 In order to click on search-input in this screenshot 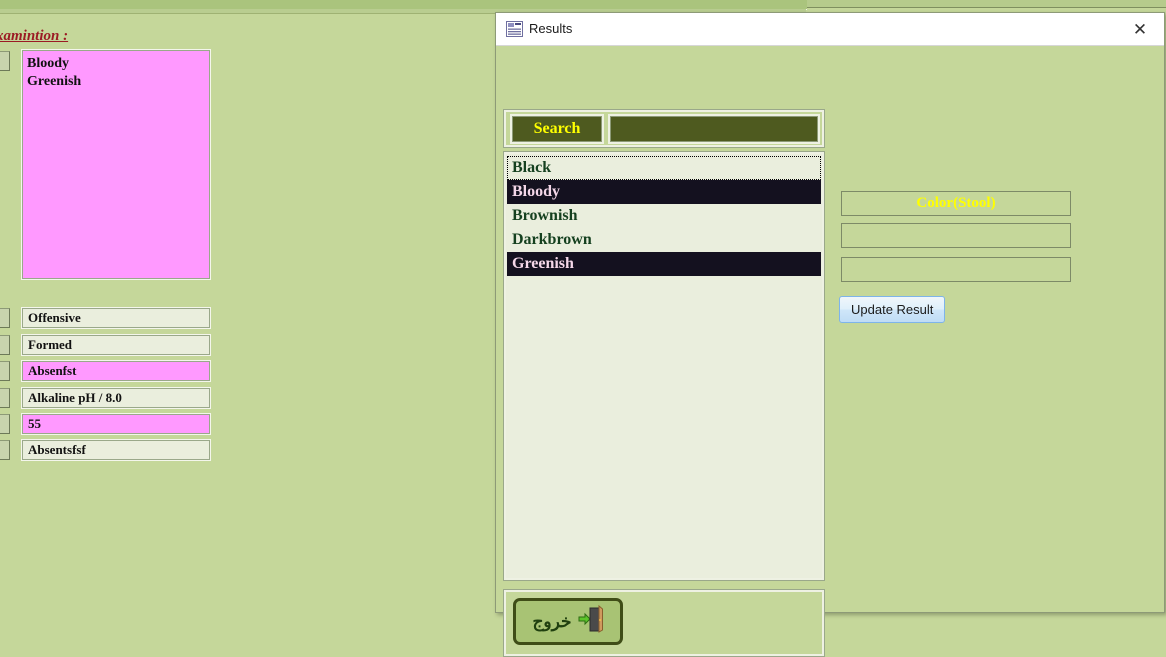, I will do `click(714, 129)`.